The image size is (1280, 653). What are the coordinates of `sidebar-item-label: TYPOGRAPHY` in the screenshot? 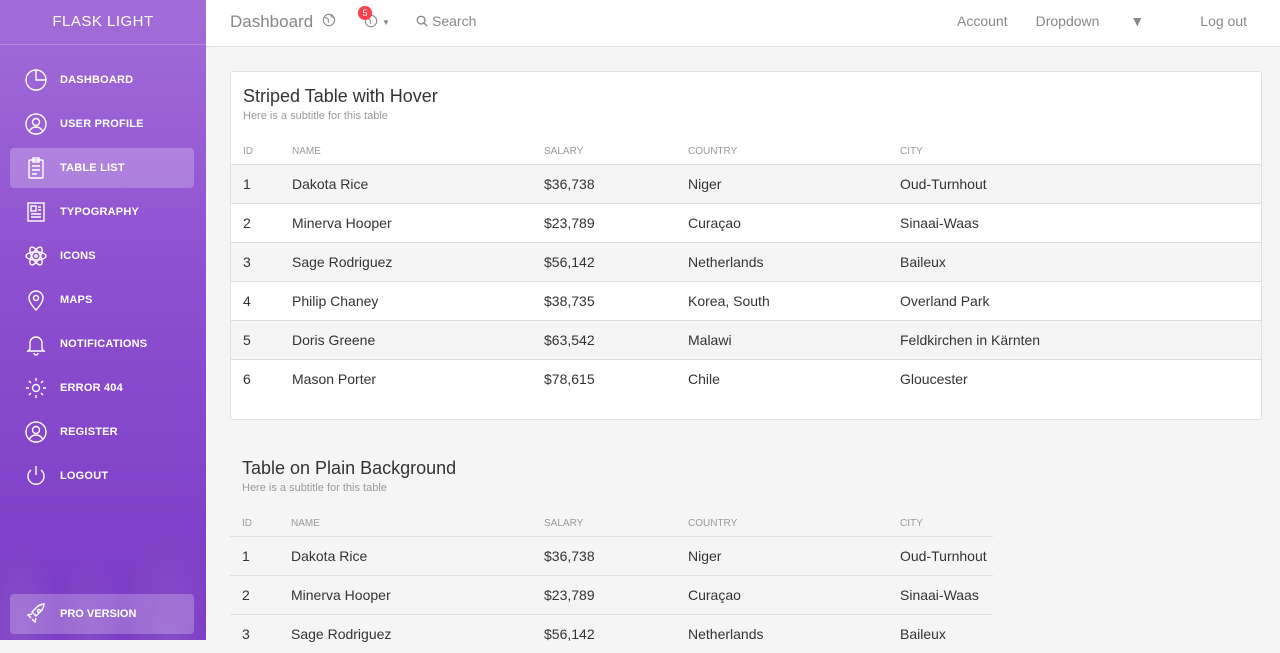 It's located at (99, 212).